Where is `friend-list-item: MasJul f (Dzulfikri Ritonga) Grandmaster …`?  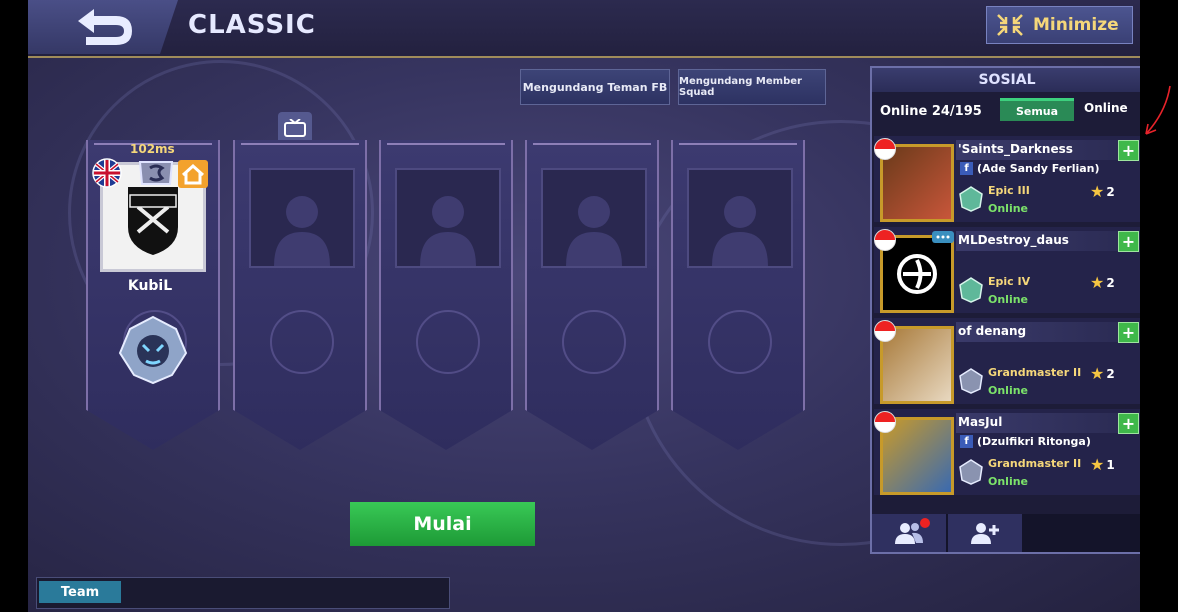
friend-list-item: MasJul f (Dzulfikri Ritonga) Grandmaster … is located at coordinates (1007, 452).